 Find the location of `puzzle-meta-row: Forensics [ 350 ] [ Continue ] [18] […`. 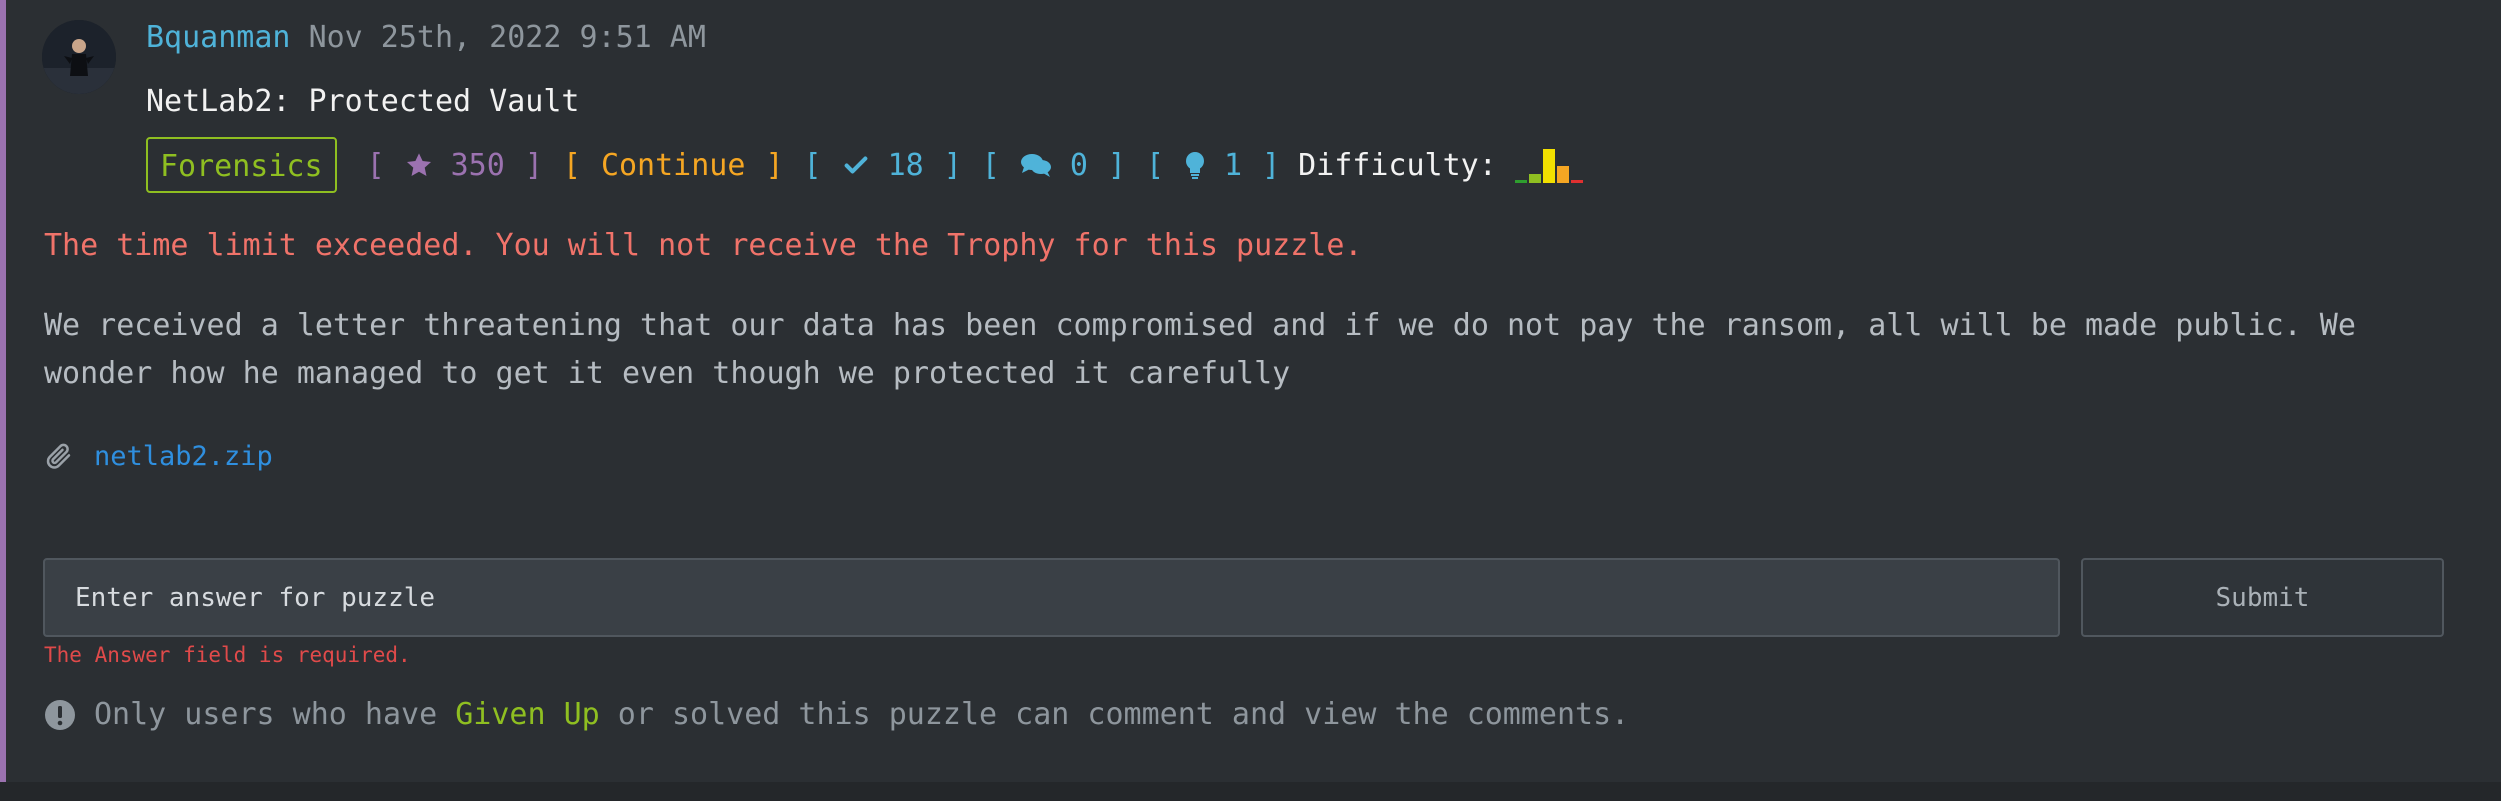

puzzle-meta-row: Forensics [ 350 ] [ Continue ] [18] [… is located at coordinates (864, 165).